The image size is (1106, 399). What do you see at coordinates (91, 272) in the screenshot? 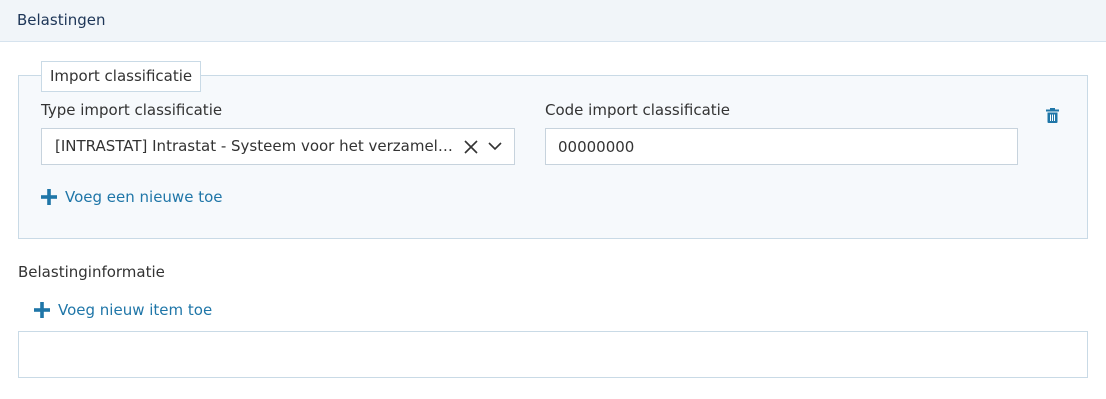
I see `tax-info-title: Belastinginformatie` at bounding box center [91, 272].